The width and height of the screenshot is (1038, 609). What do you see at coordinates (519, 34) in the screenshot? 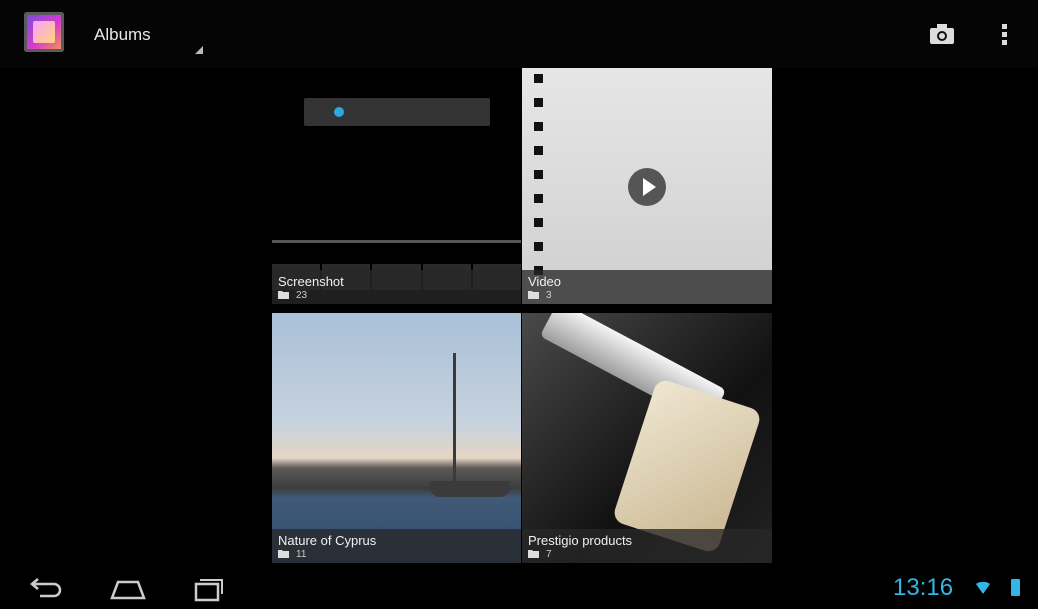
I see `action-bar: Albums` at bounding box center [519, 34].